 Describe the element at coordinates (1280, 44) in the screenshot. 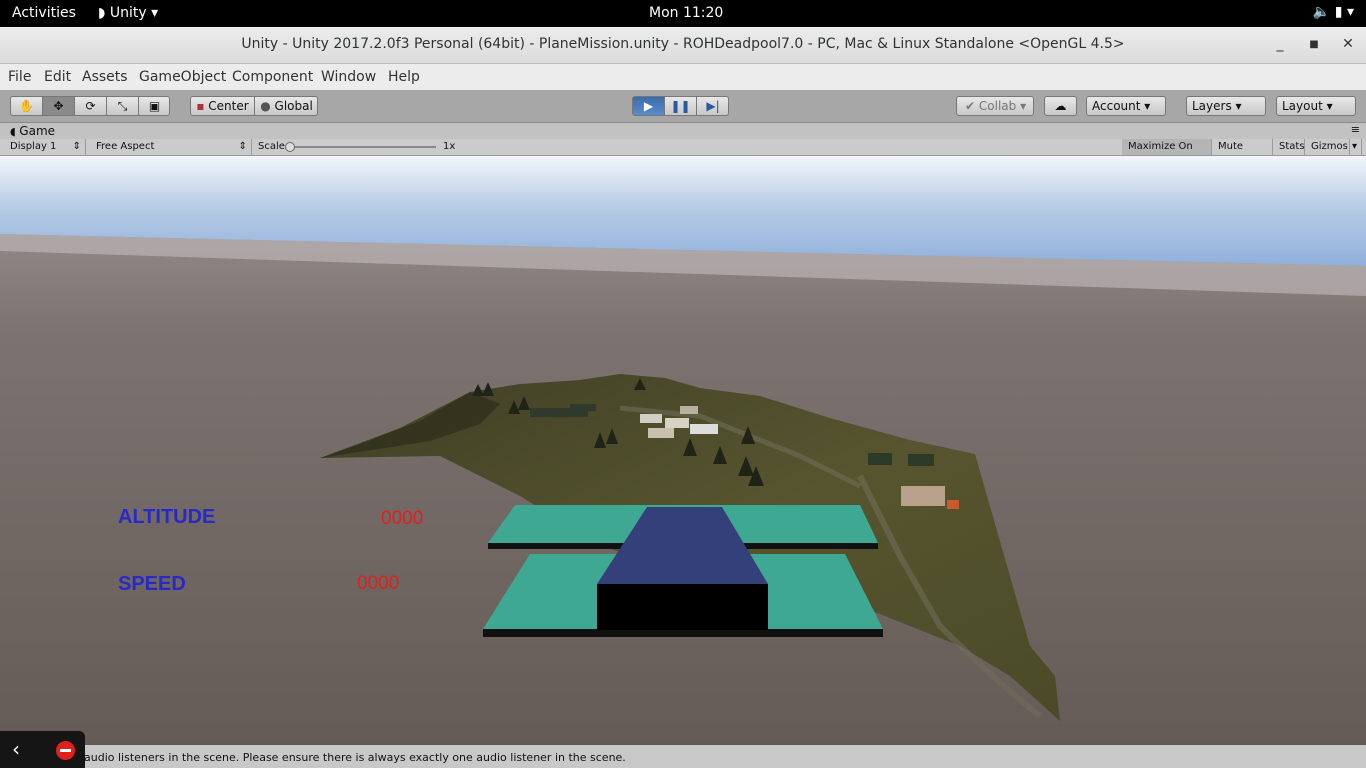

I see `minimize-button: _` at that location.